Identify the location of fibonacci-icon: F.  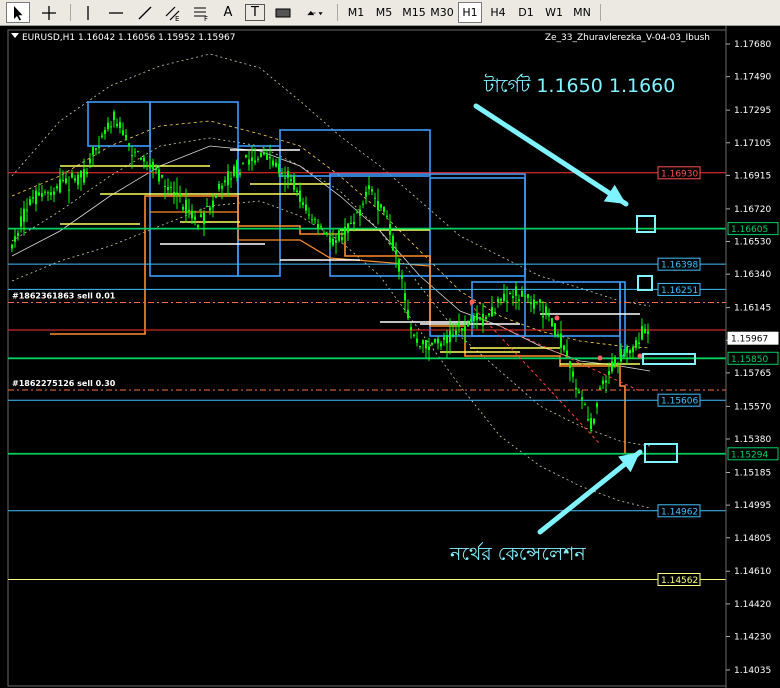
(201, 12).